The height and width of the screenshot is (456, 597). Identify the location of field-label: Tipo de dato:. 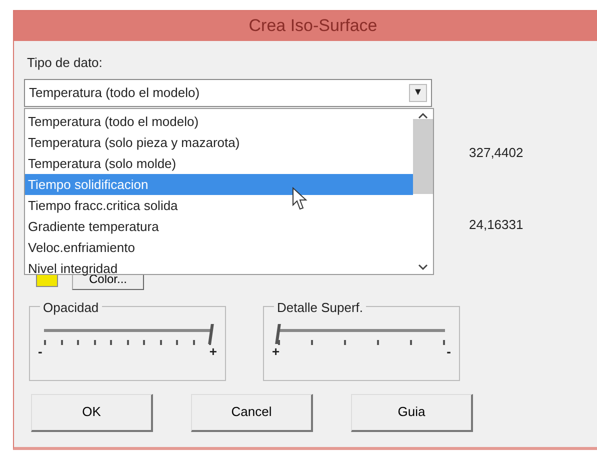
(64, 63).